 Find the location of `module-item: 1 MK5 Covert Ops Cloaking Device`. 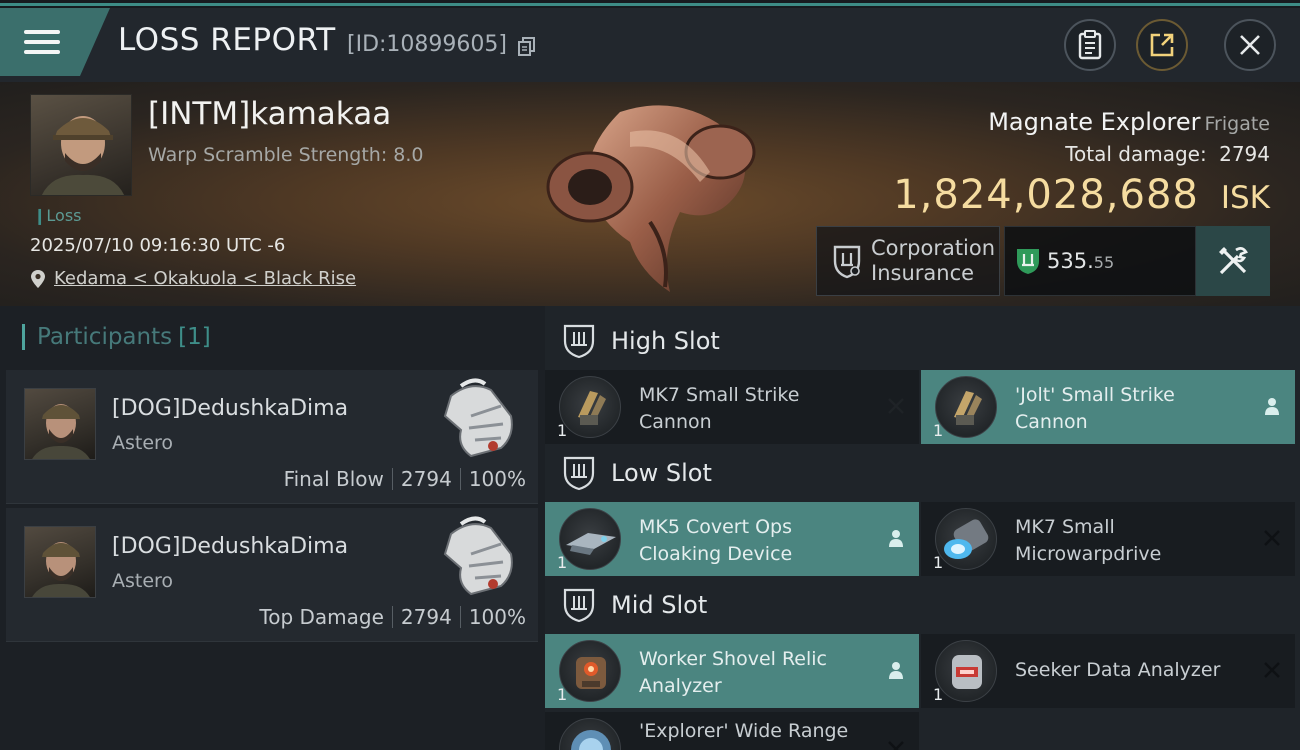

module-item: 1 MK5 Covert Ops Cloaking Device is located at coordinates (732, 539).